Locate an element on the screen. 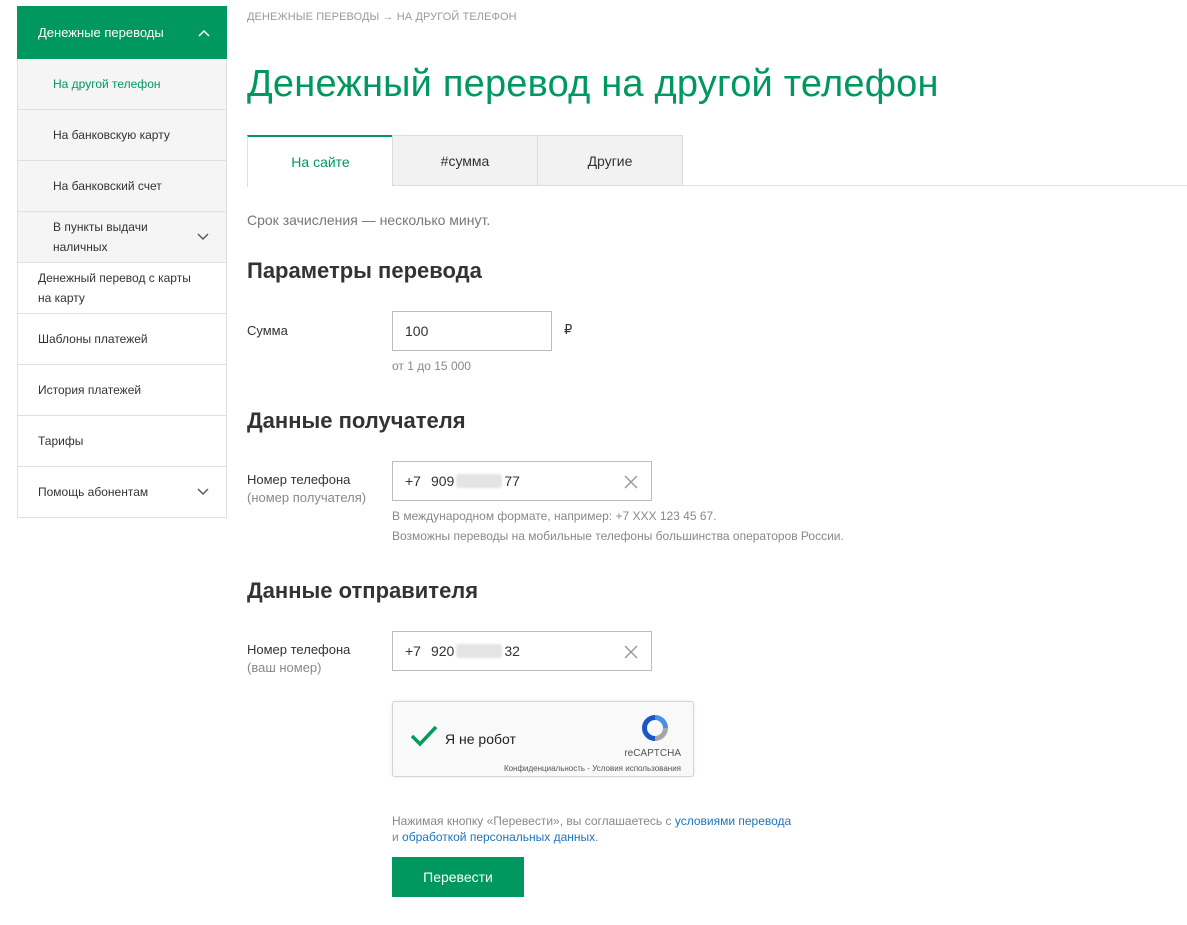 The image size is (1187, 925). sidebar-section-label: Денежные переводы is located at coordinates (101, 32).